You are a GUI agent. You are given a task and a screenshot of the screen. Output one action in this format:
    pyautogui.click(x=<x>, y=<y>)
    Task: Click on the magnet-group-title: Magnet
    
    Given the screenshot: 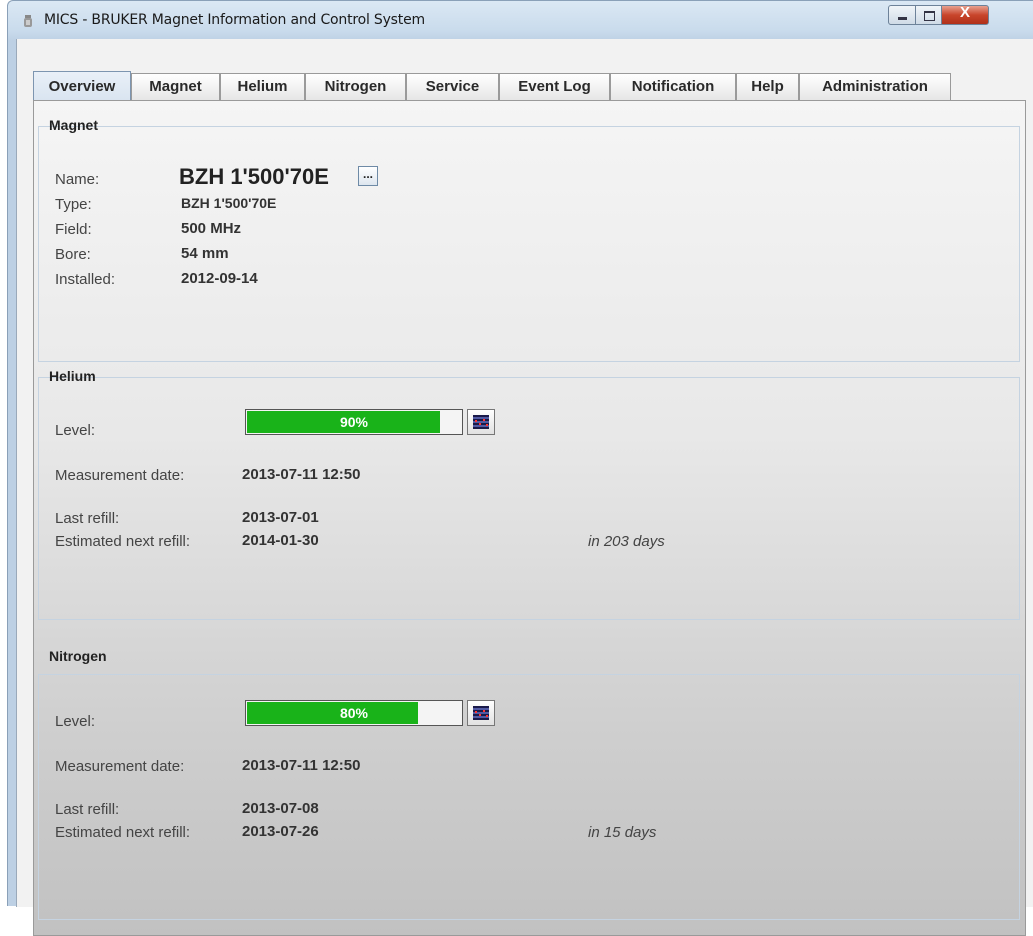 What is the action you would take?
    pyautogui.click(x=73, y=125)
    